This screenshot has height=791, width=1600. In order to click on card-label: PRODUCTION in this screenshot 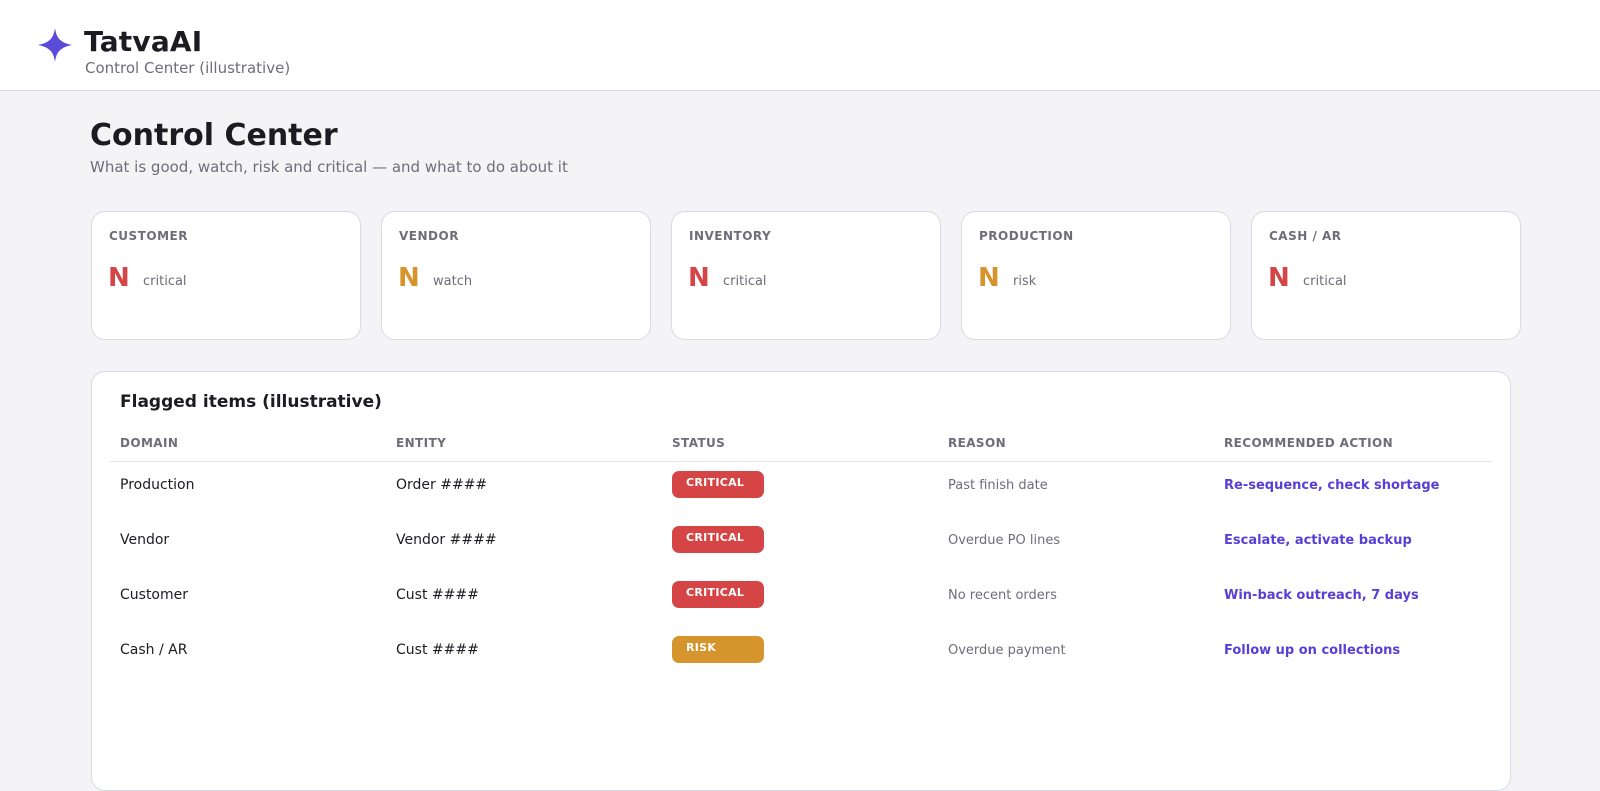, I will do `click(1026, 236)`.